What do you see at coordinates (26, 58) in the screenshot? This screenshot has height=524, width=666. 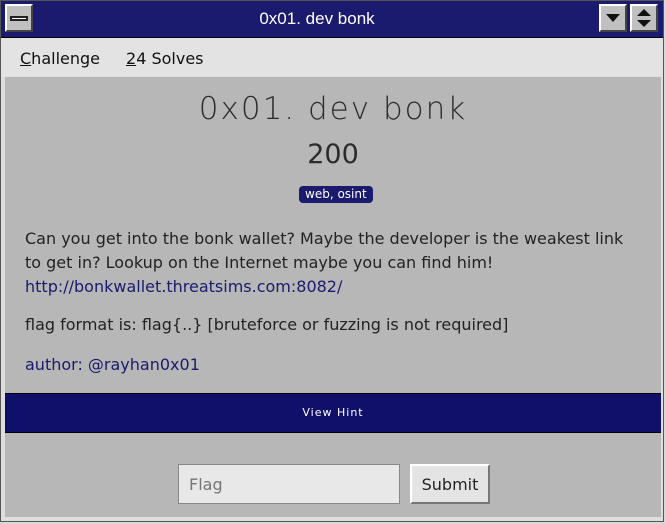 I see `menu-challenge-accelerator: C` at bounding box center [26, 58].